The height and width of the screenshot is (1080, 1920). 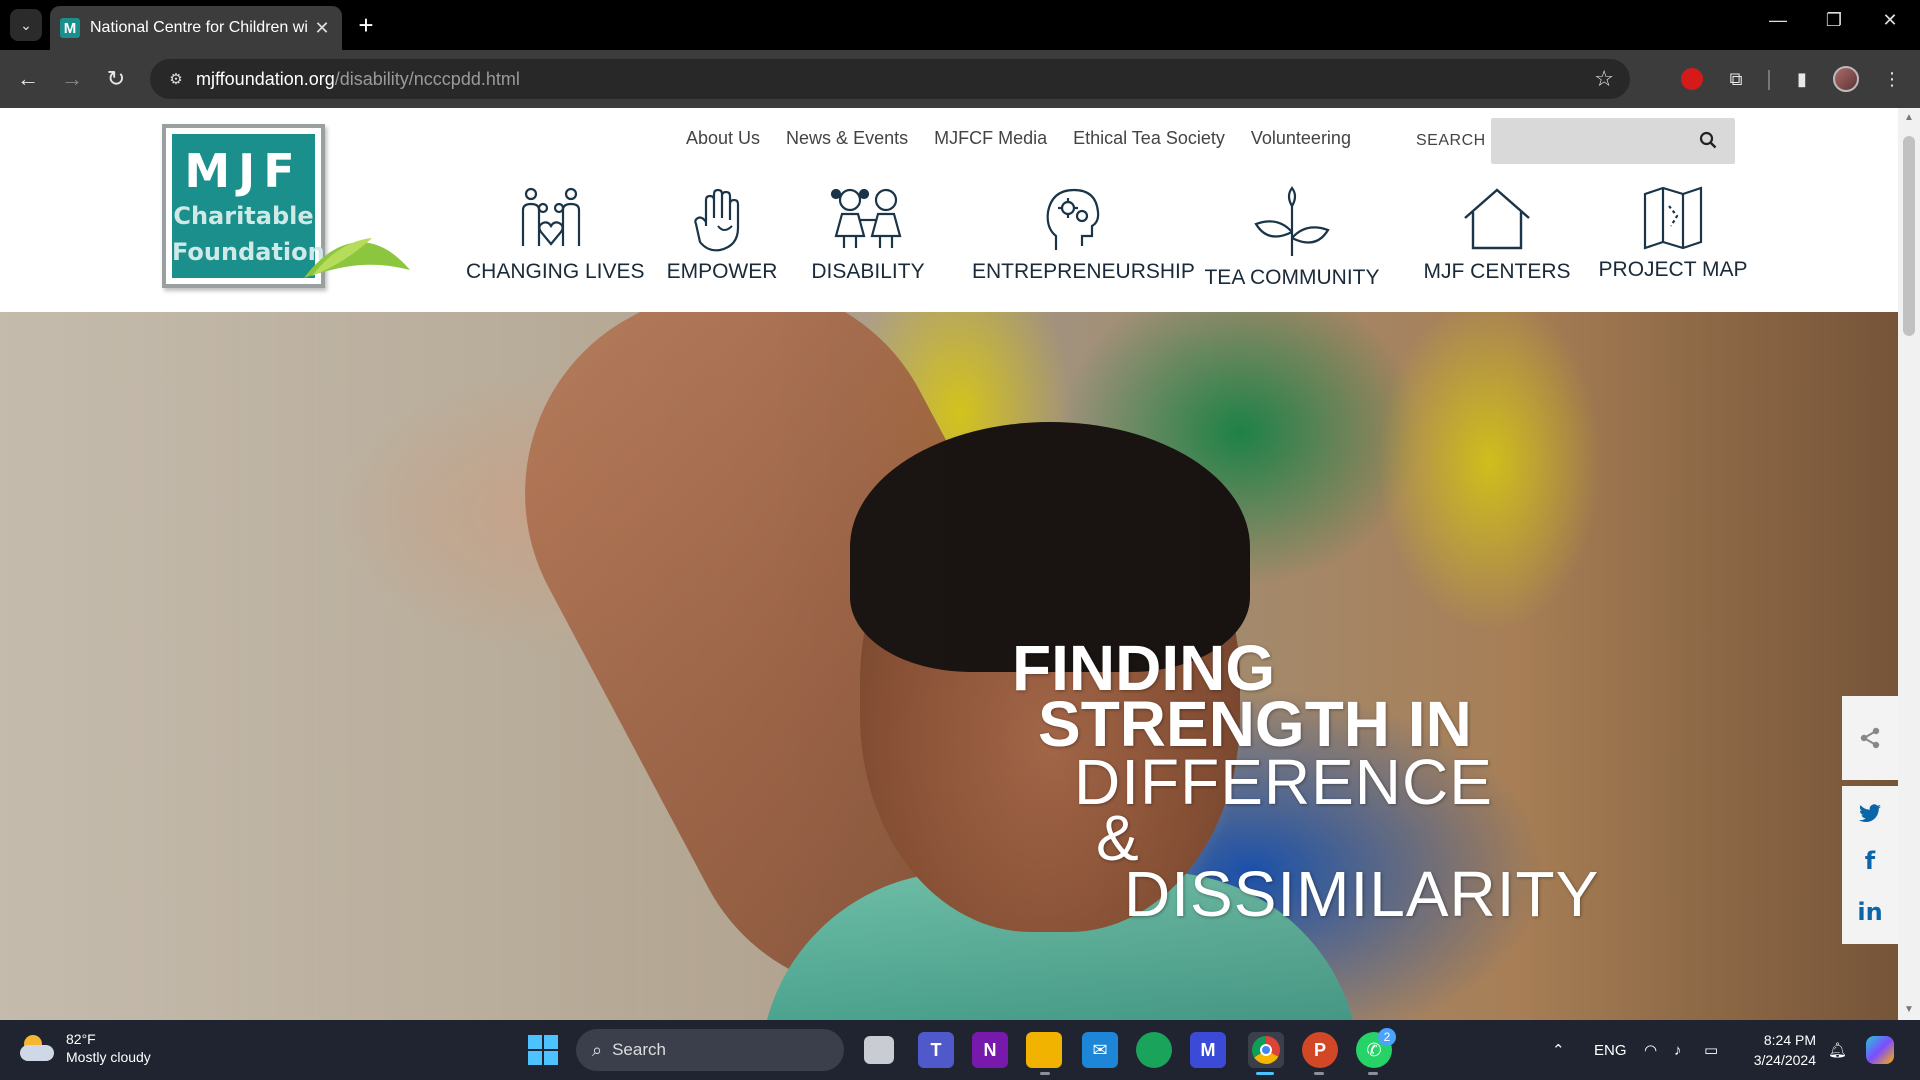 What do you see at coordinates (866, 218) in the screenshot?
I see `children-icon` at bounding box center [866, 218].